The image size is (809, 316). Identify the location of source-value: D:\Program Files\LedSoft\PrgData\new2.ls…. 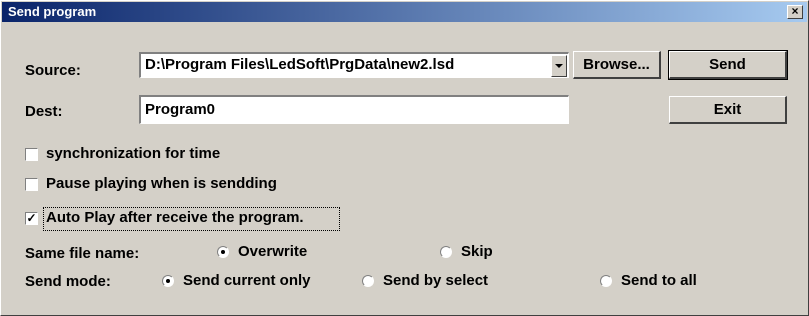
(300, 64).